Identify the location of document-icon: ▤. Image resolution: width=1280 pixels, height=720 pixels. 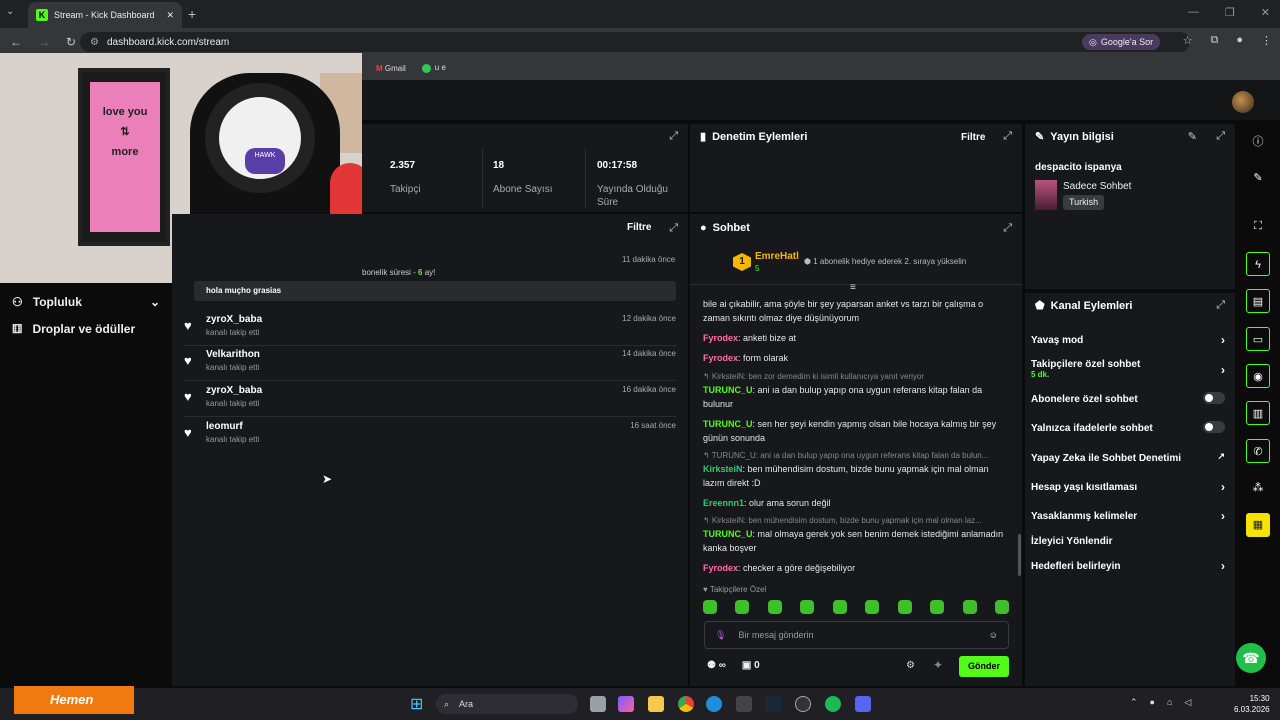
(1258, 301).